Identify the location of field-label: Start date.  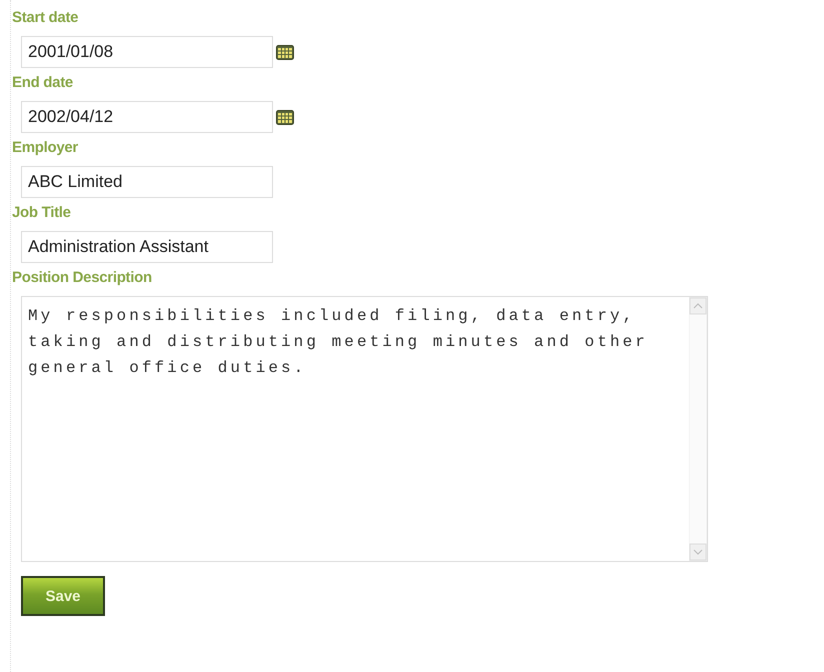
(45, 18).